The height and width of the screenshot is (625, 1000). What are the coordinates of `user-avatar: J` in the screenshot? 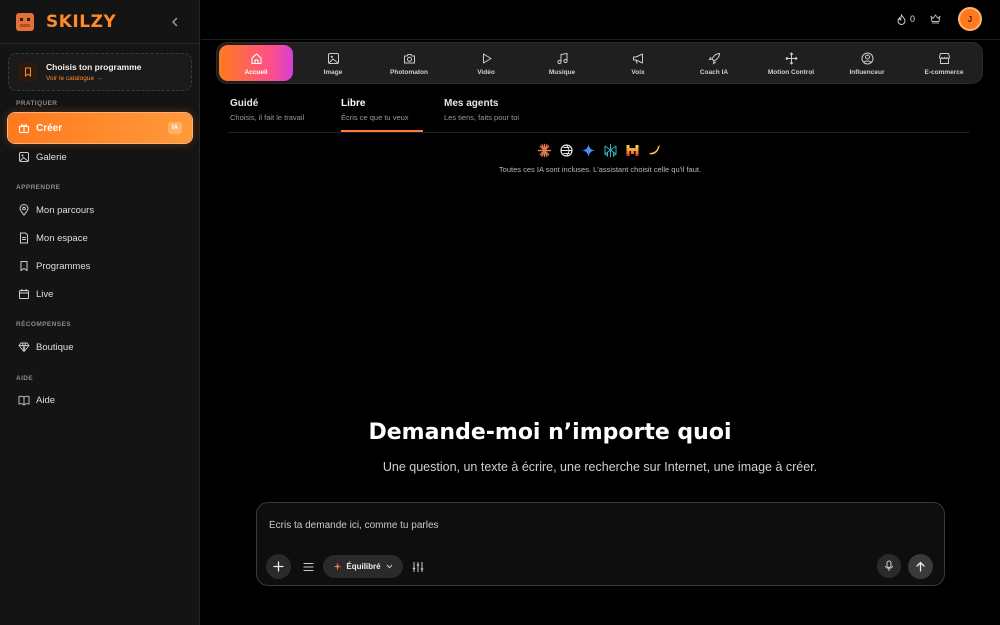 It's located at (970, 19).